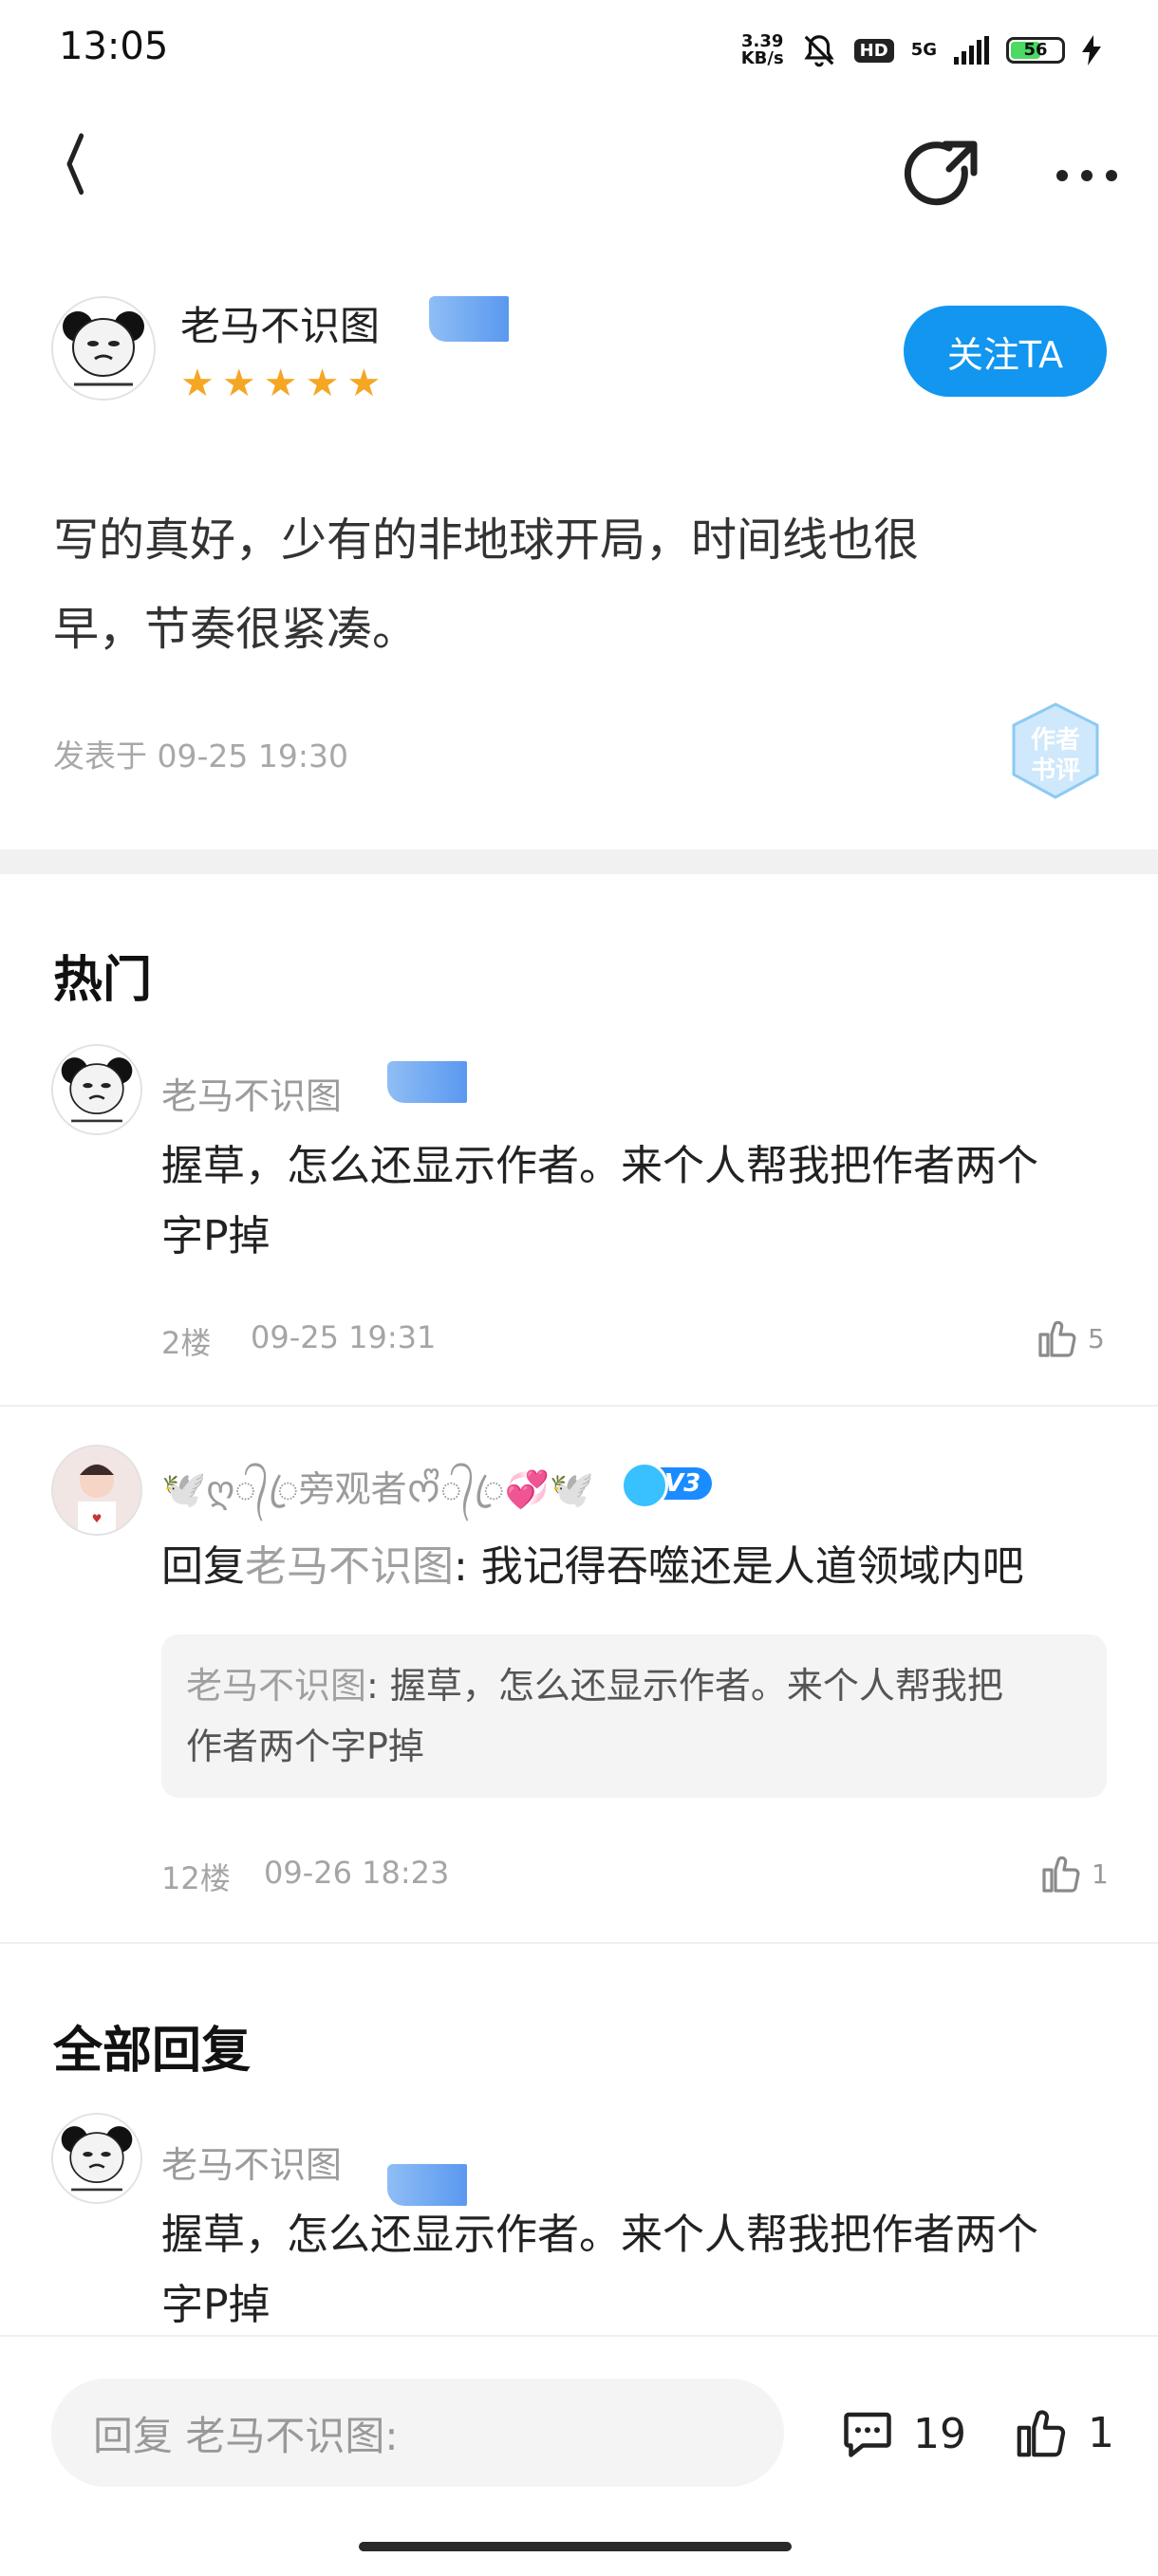 The image size is (1158, 2576). Describe the element at coordinates (377, 1497) in the screenshot. I see `commenter-name: 🕊️ღ᭄ꦿ旁观者ᰔᩚ᭄ꦿ💞🕊️` at that location.